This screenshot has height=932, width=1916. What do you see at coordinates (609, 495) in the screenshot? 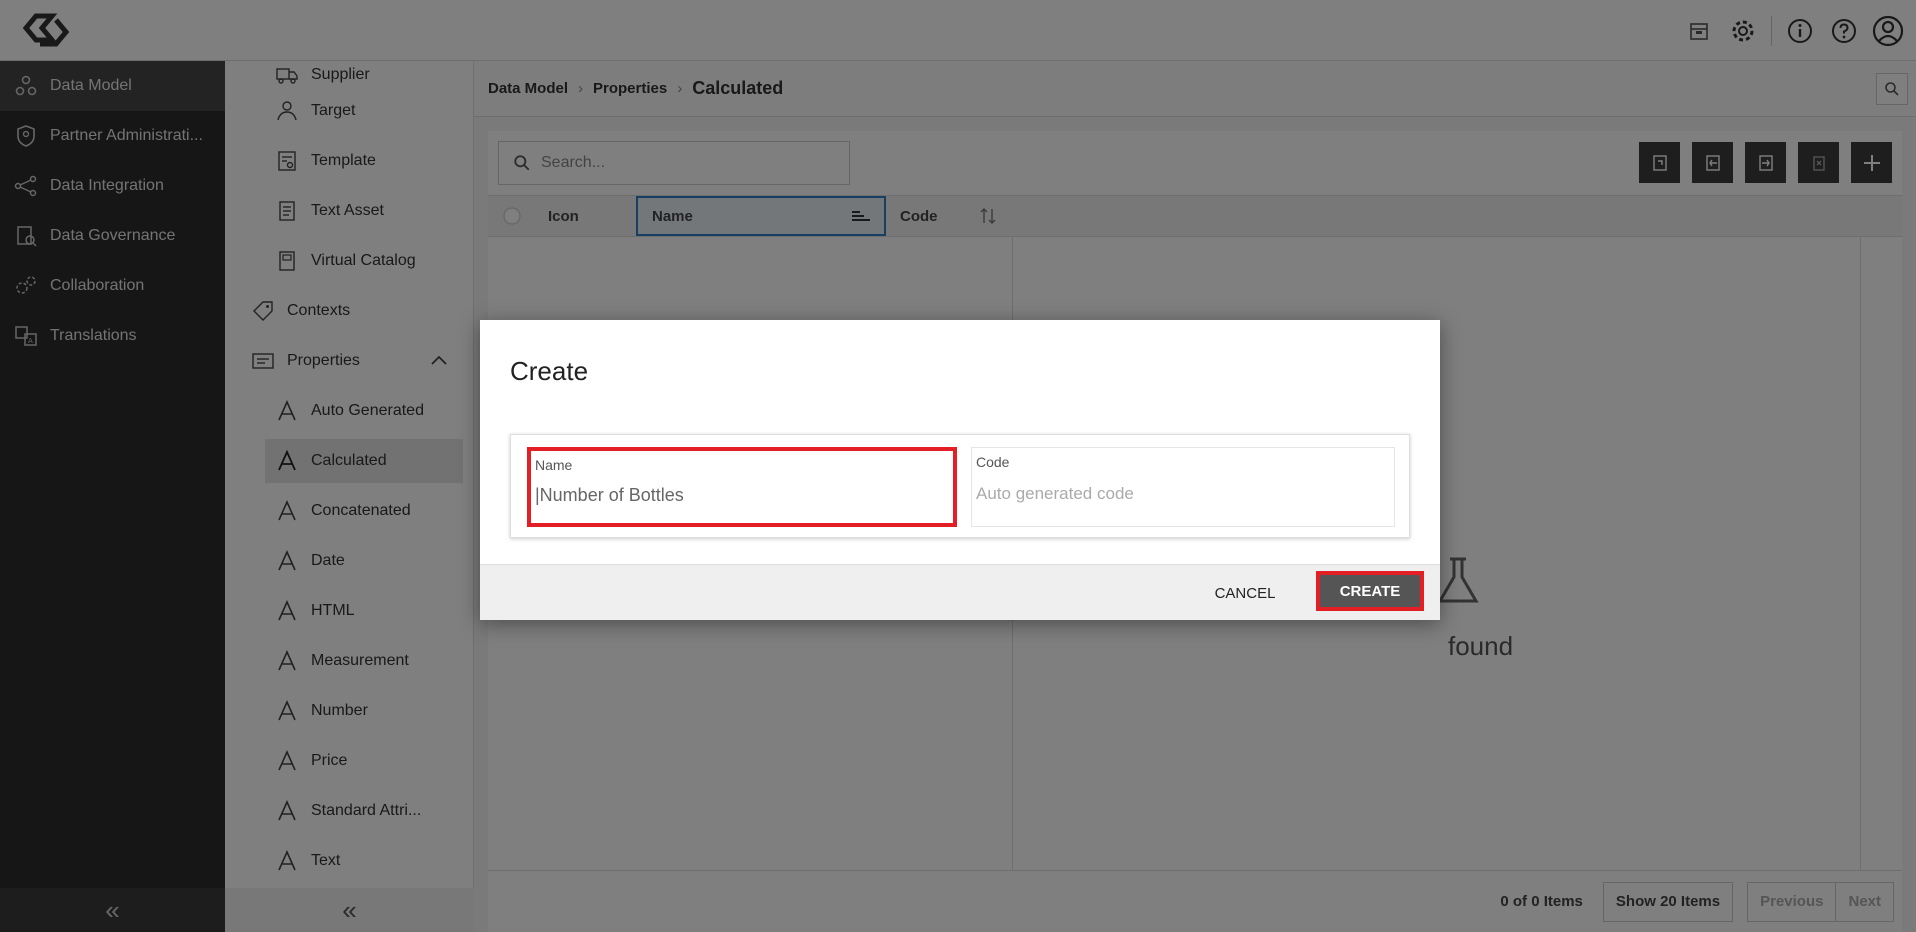
I see `name-input: |Number of Bottles` at bounding box center [609, 495].